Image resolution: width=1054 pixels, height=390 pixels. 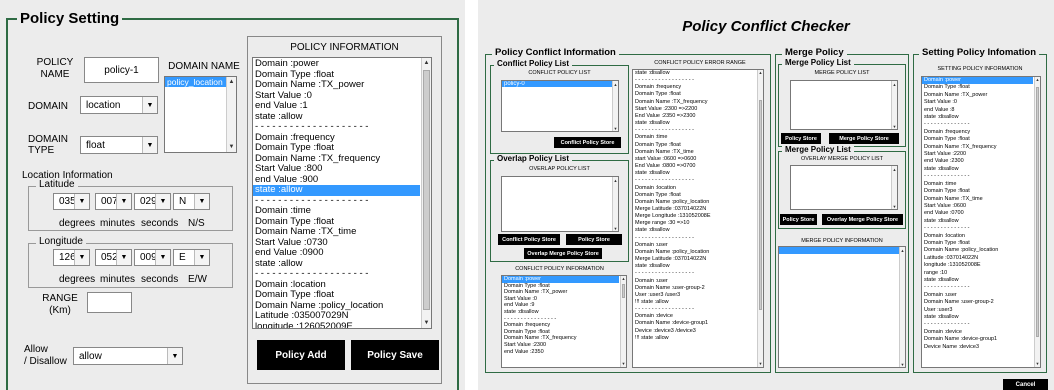 I want to click on list-line: Start Value :2200, so click(x=977, y=154).